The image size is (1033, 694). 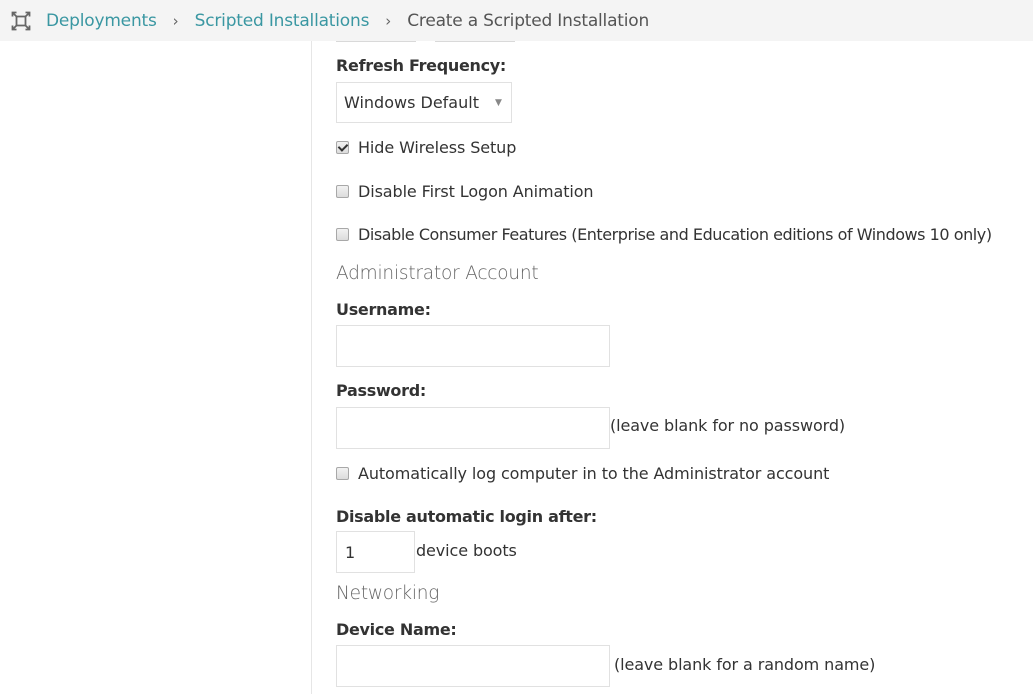 I want to click on hide-wireless-setup-label: Hide Wireless Setup, so click(x=437, y=147).